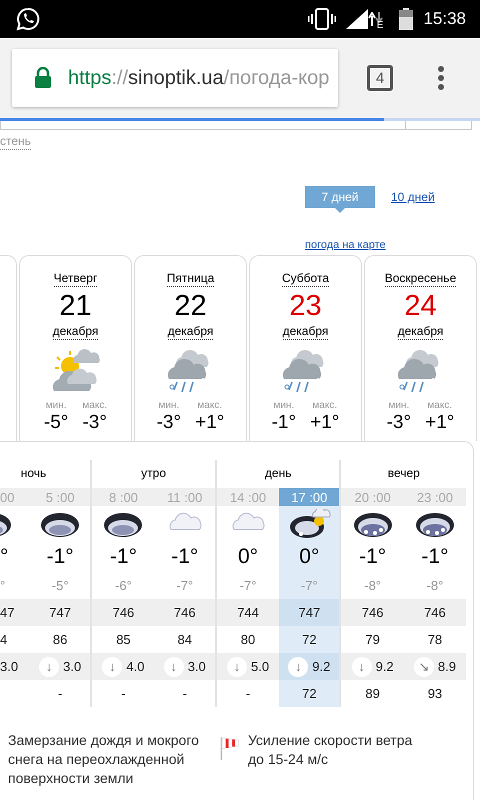 The image size is (480, 800). What do you see at coordinates (248, 612) in the screenshot?
I see `pressure-value: 744` at bounding box center [248, 612].